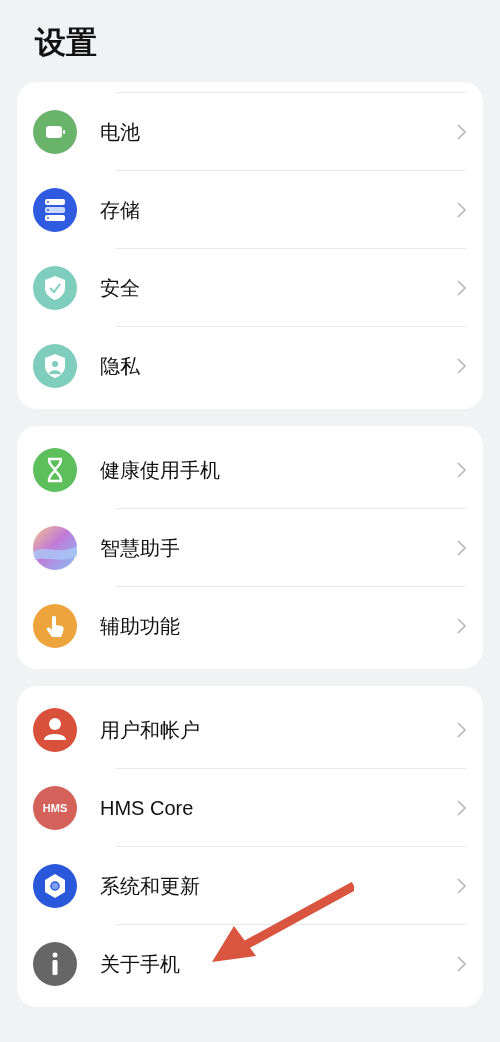 Image resolution: width=500 pixels, height=1042 pixels. What do you see at coordinates (249, 131) in the screenshot?
I see `settings-row: 电池` at bounding box center [249, 131].